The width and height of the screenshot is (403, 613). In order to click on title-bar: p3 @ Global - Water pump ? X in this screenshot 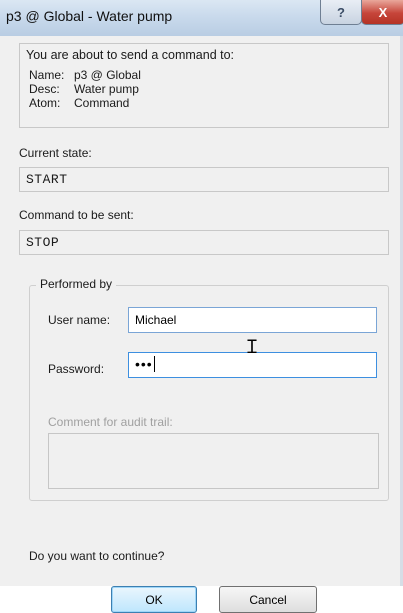, I will do `click(201, 18)`.